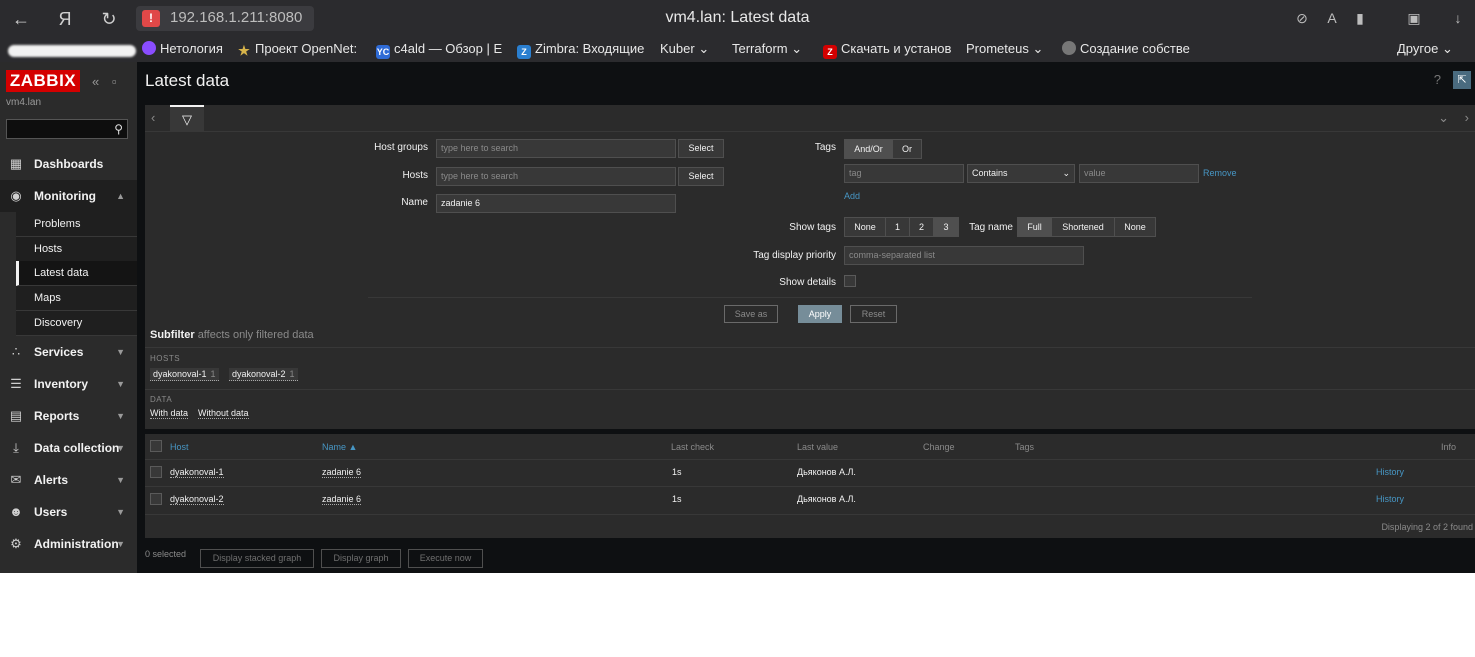  I want to click on tag-name-none: None, so click(1135, 227).